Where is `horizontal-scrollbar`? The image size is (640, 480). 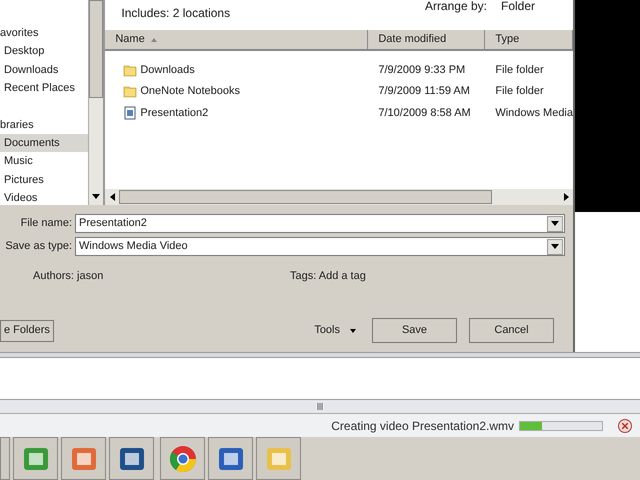 horizontal-scrollbar is located at coordinates (339, 197).